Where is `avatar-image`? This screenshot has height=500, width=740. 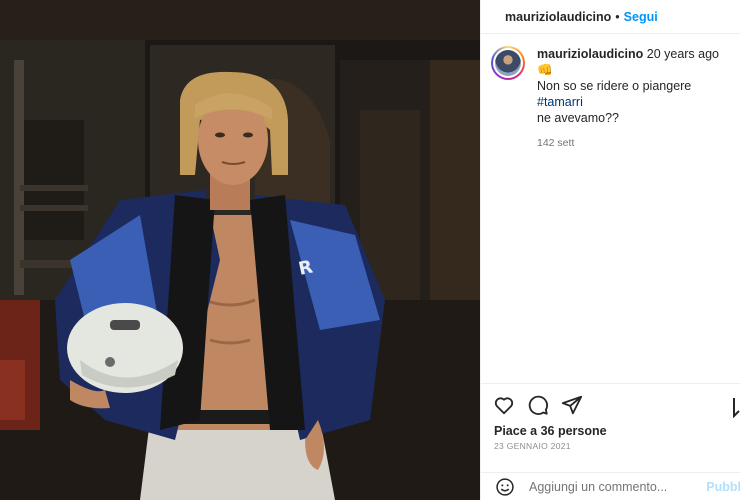
avatar-image is located at coordinates (508, 63).